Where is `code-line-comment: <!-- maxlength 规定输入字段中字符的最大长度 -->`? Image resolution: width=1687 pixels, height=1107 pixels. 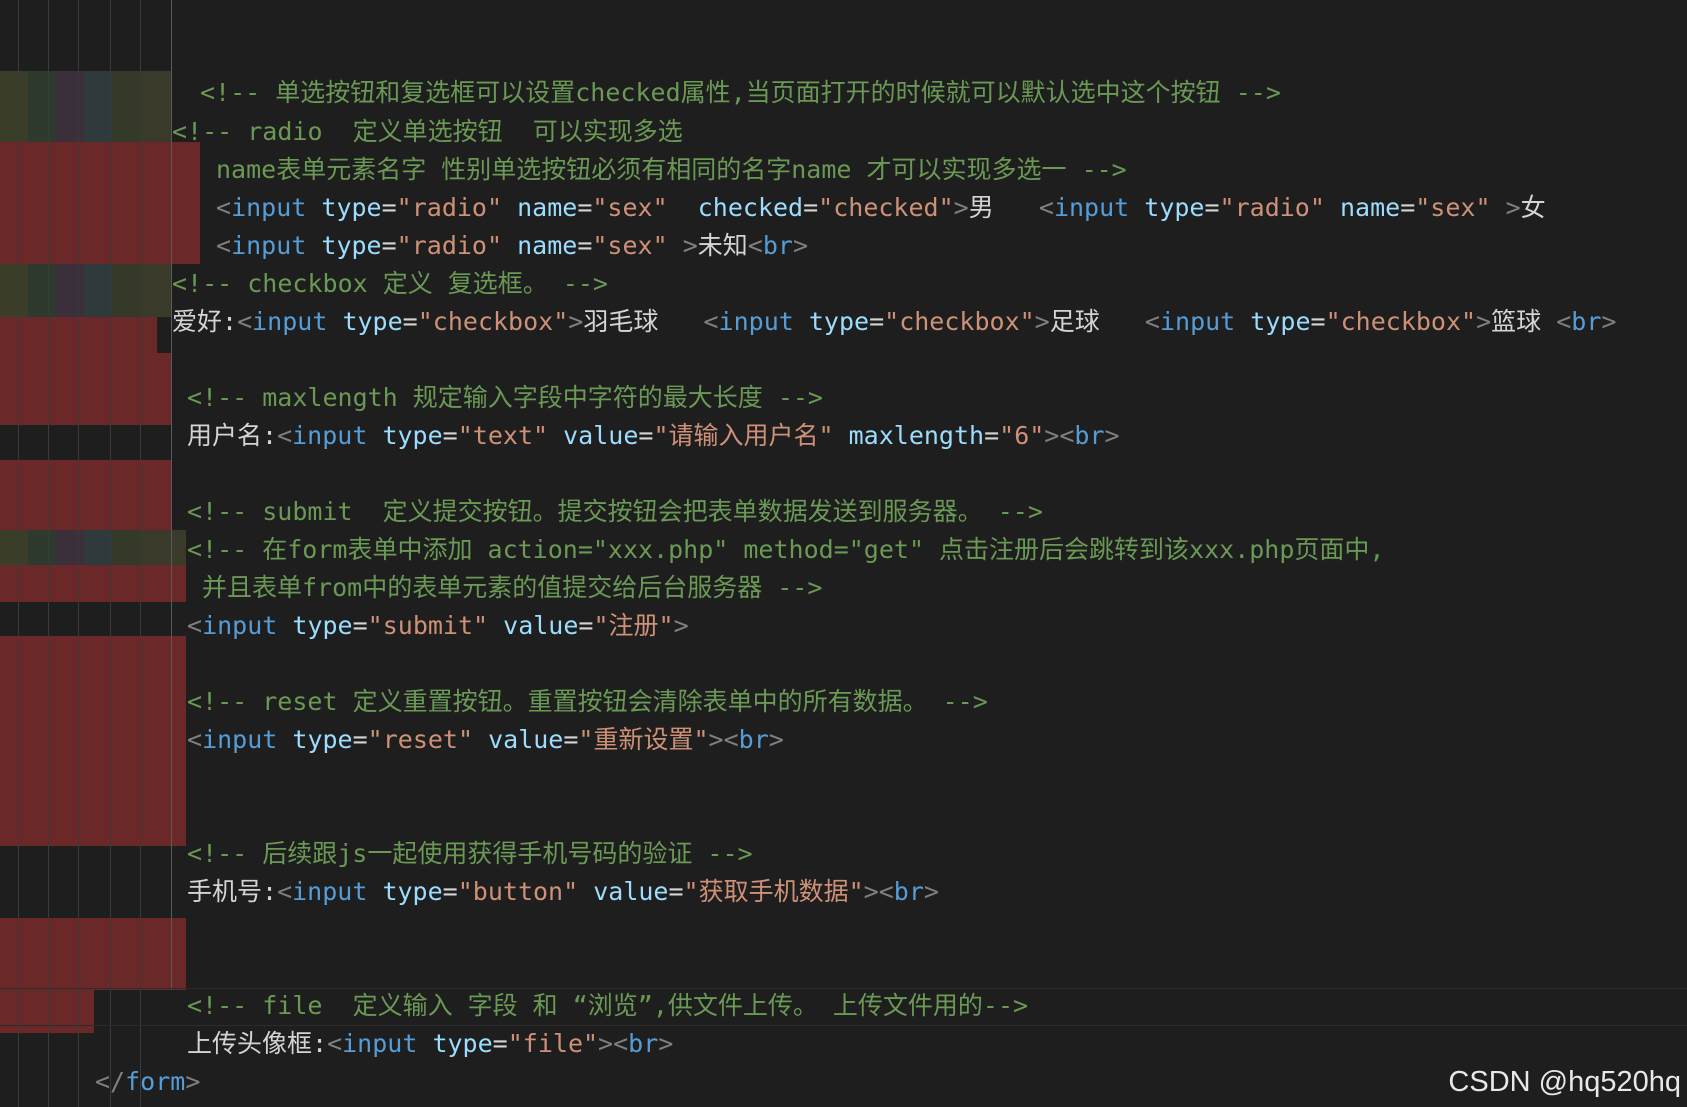
code-line-comment: <!-- maxlength 规定输入字段中字符的最大长度 --> is located at coordinates (505, 398).